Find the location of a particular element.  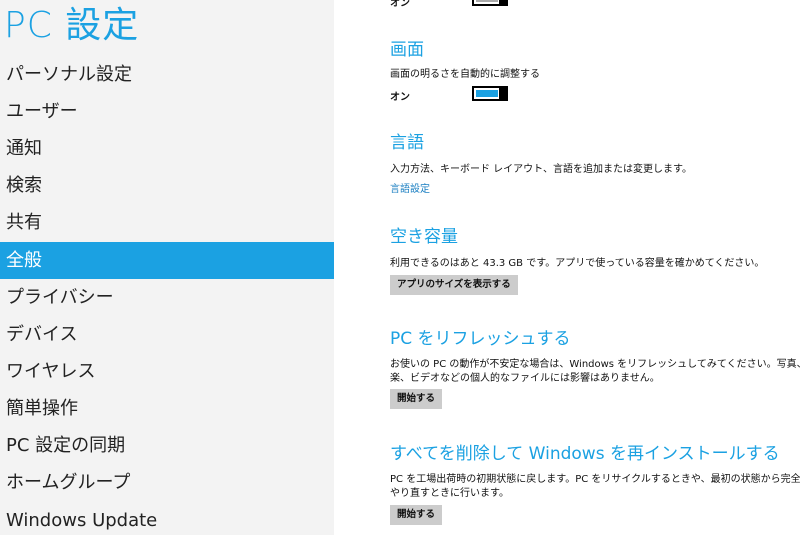

nav-item-privacy: プライバシー is located at coordinates (167, 297).